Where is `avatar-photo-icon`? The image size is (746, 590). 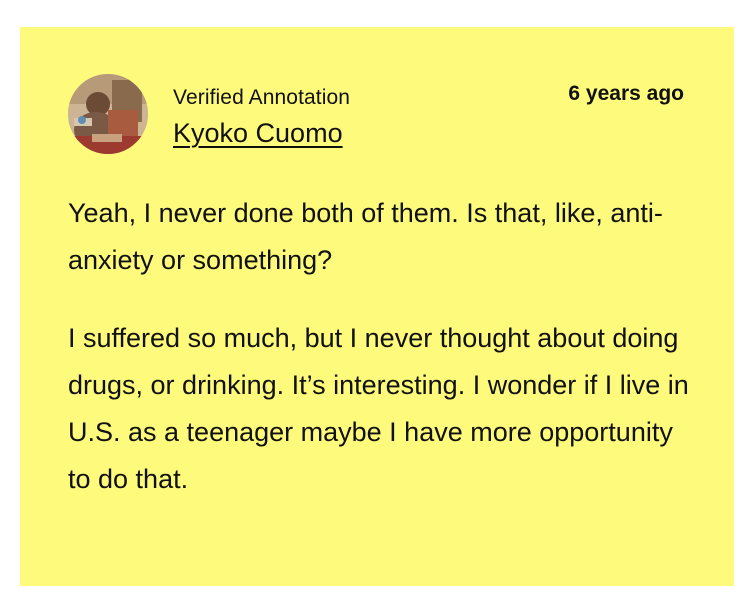 avatar-photo-icon is located at coordinates (108, 114).